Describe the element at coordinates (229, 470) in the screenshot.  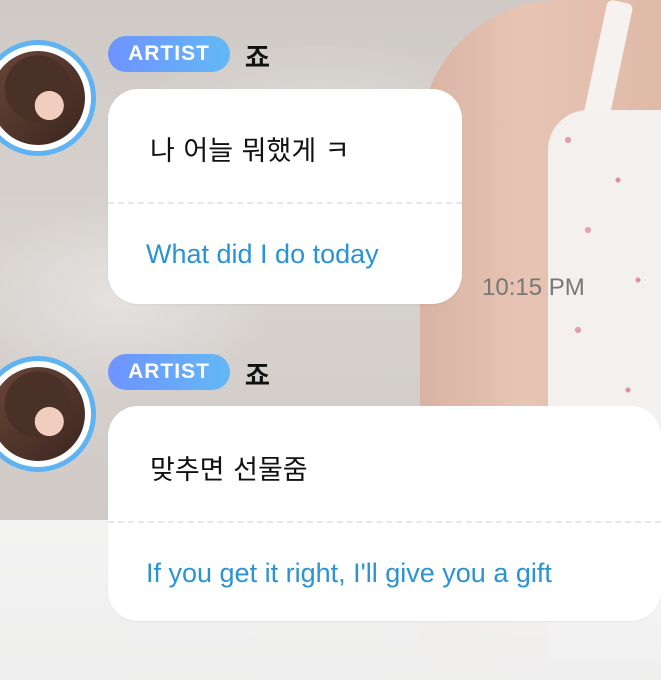
I see `message-original-text: 맞추면 선물줌` at that location.